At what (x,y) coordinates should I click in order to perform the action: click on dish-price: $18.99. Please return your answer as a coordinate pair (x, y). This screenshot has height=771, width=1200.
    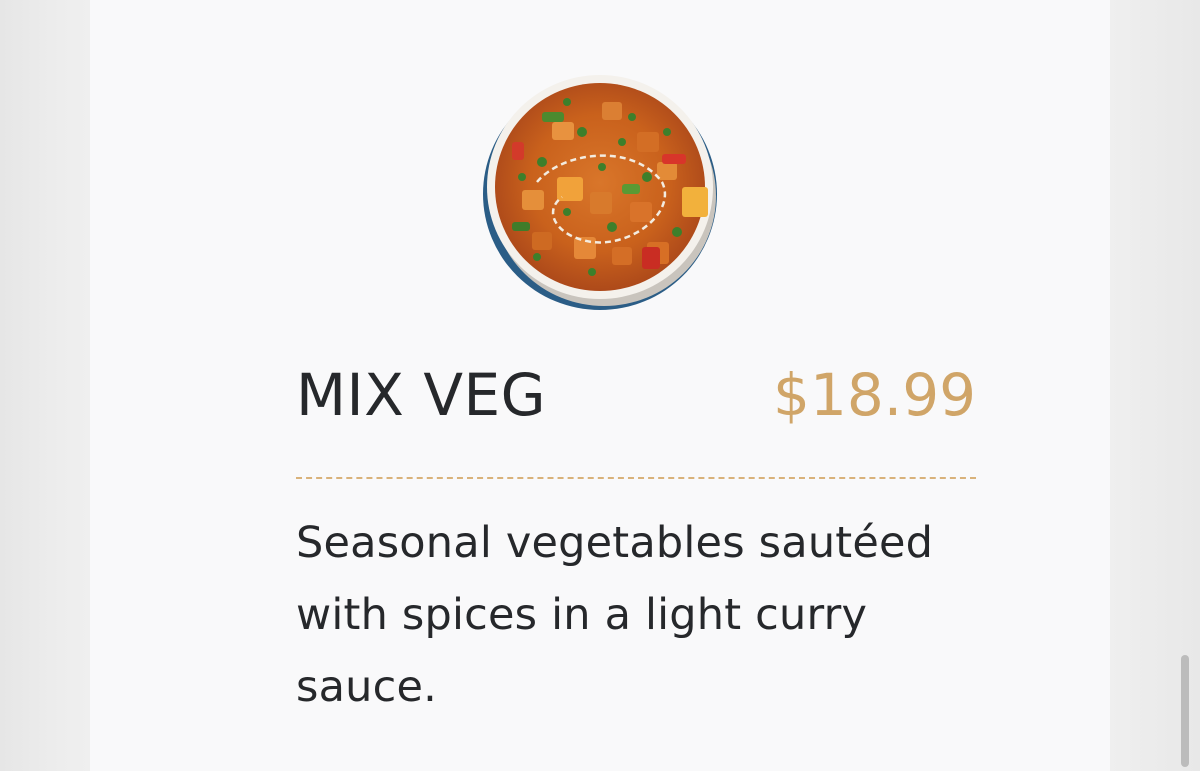
    Looking at the image, I should click on (874, 395).